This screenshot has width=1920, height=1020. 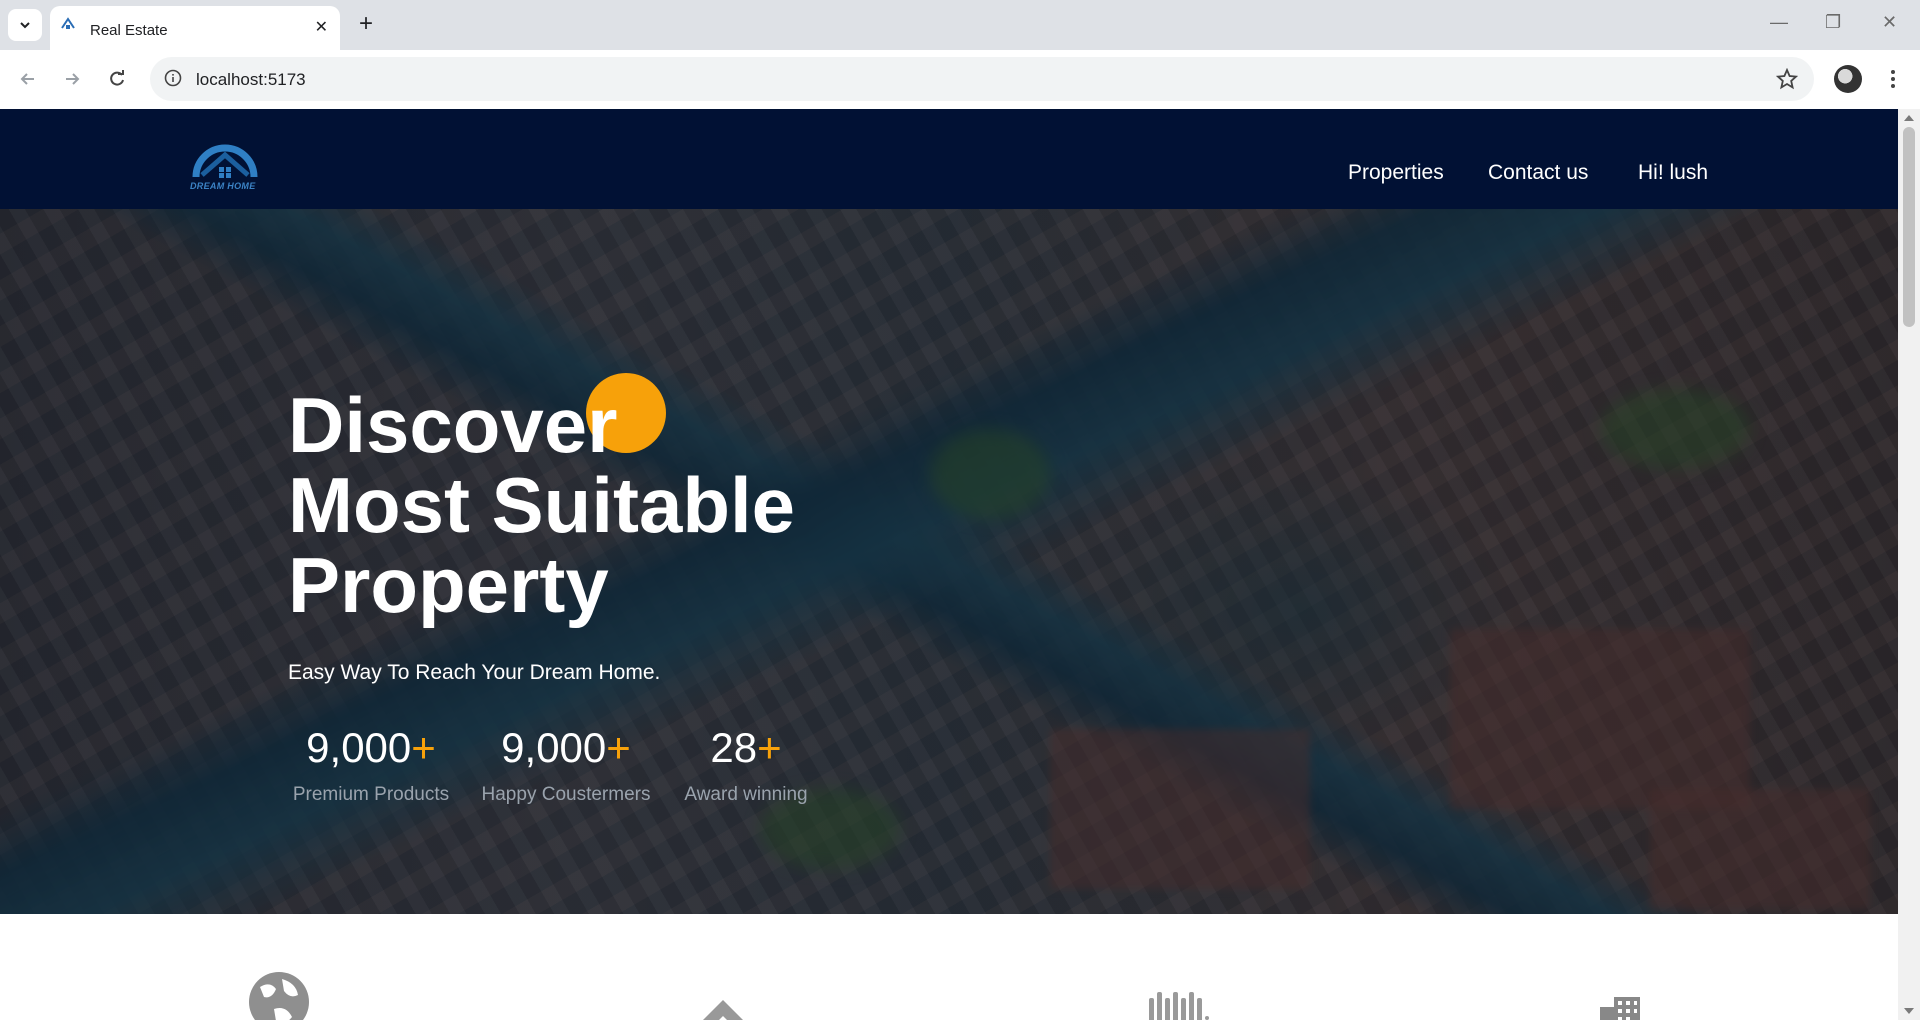 I want to click on tab-title: Real Estate, so click(x=129, y=30).